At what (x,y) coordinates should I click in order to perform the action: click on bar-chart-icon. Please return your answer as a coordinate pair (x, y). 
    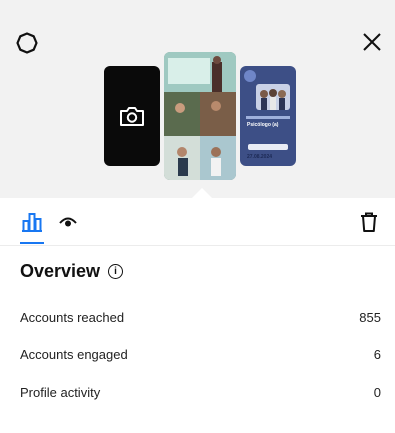
    Looking at the image, I should click on (32, 222).